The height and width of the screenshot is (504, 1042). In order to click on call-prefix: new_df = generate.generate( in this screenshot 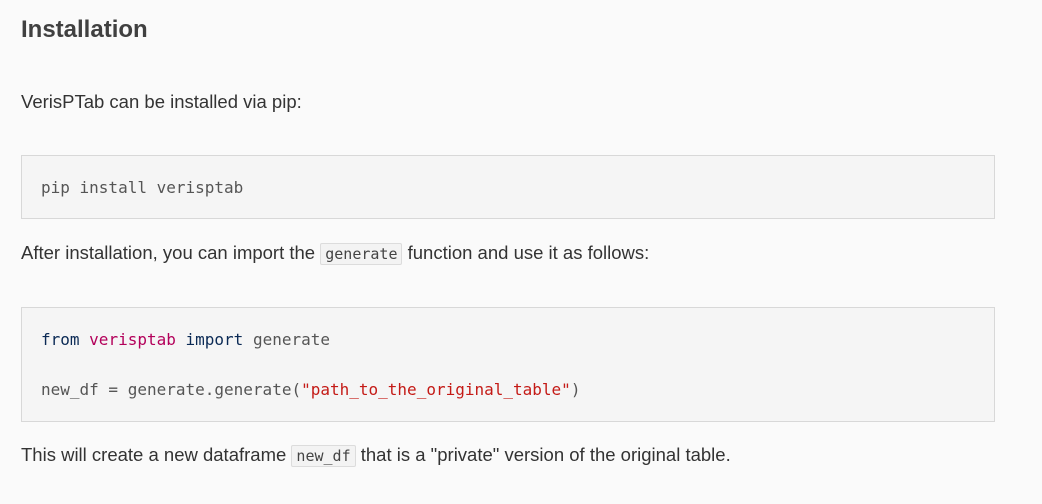, I will do `click(171, 389)`.